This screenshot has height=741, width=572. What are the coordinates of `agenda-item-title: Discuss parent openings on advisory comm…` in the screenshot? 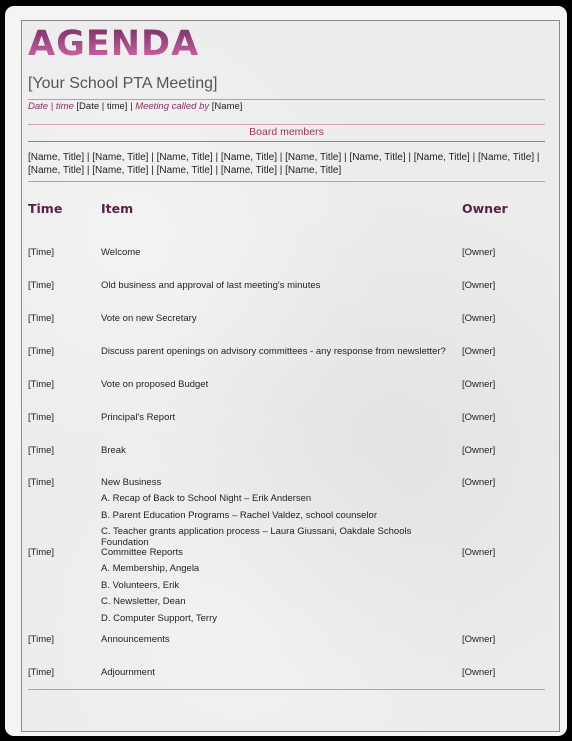 It's located at (273, 351).